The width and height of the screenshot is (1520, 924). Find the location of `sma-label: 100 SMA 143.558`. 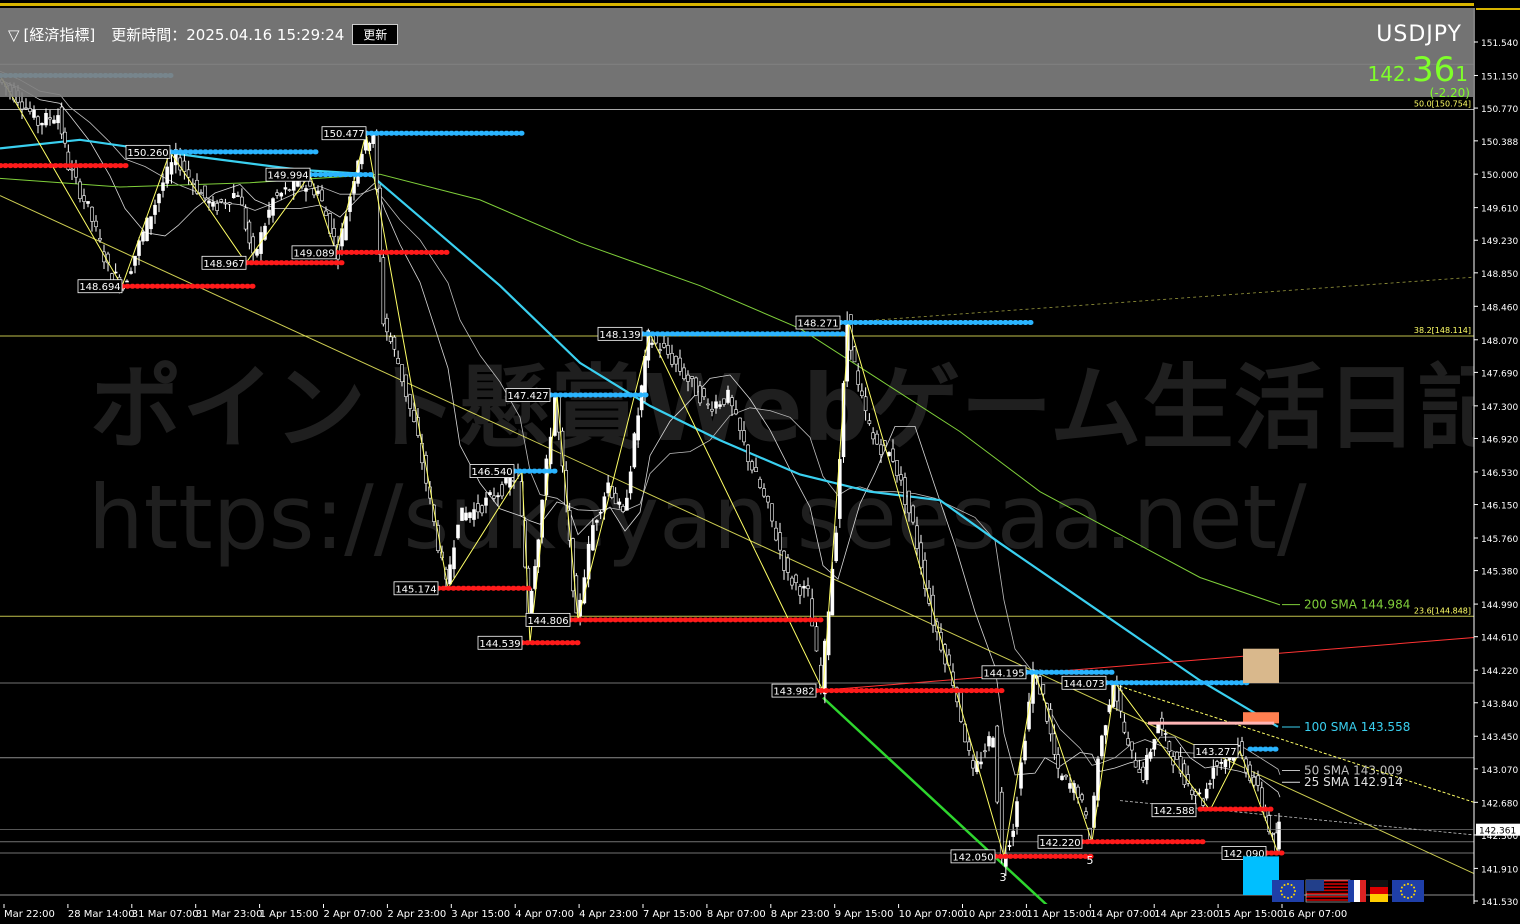

sma-label: 100 SMA 143.558 is located at coordinates (1357, 727).